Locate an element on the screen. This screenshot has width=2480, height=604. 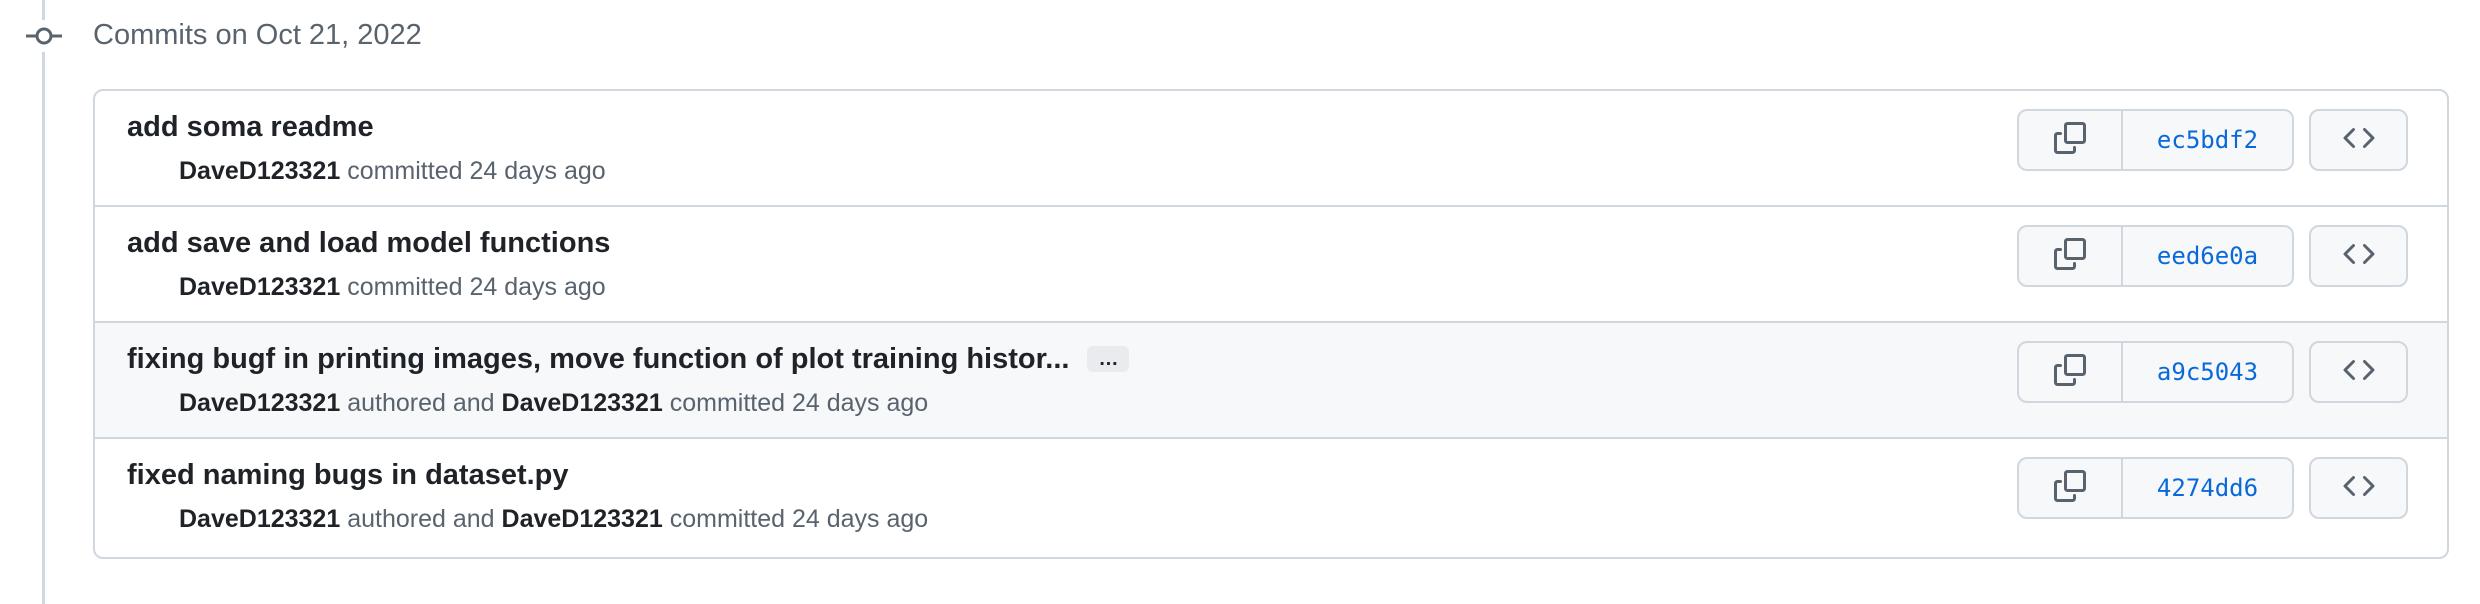
commit-sha-link: 4274dd6 is located at coordinates (2207, 488).